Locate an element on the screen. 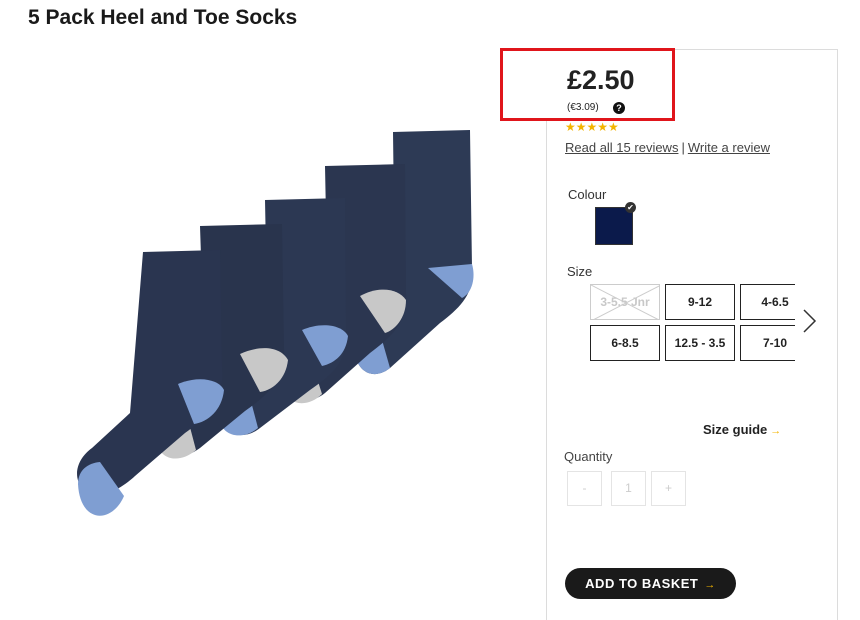  rating-stars: ★★★★★ is located at coordinates (592, 127).